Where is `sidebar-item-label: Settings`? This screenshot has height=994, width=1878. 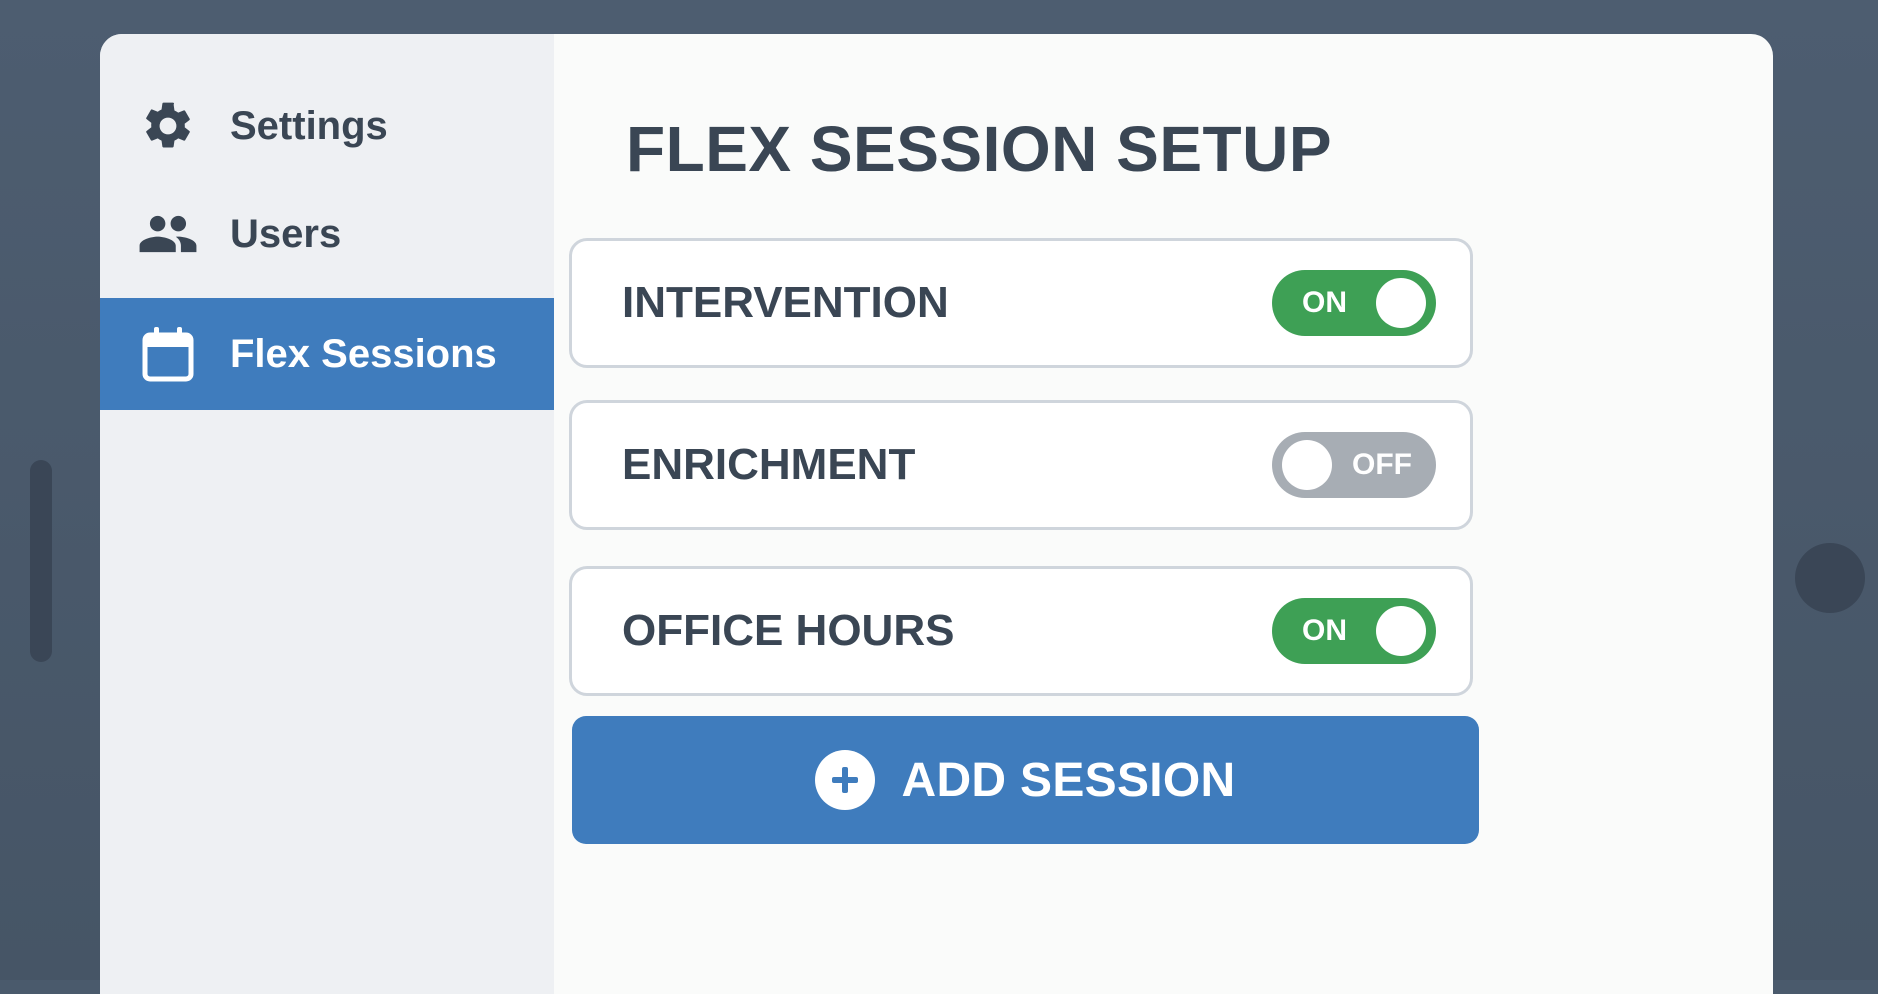 sidebar-item-label: Settings is located at coordinates (309, 125).